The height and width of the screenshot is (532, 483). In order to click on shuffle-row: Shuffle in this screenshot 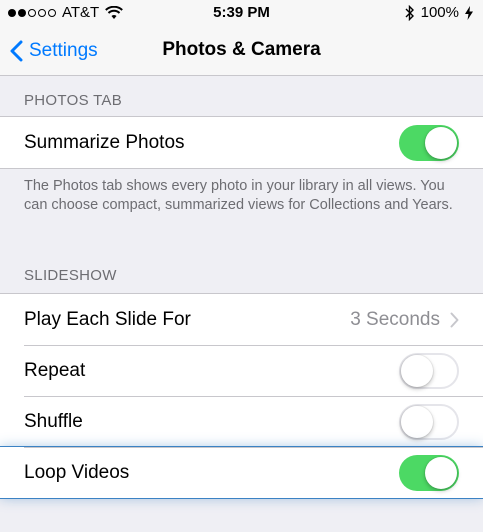, I will do `click(241, 421)`.